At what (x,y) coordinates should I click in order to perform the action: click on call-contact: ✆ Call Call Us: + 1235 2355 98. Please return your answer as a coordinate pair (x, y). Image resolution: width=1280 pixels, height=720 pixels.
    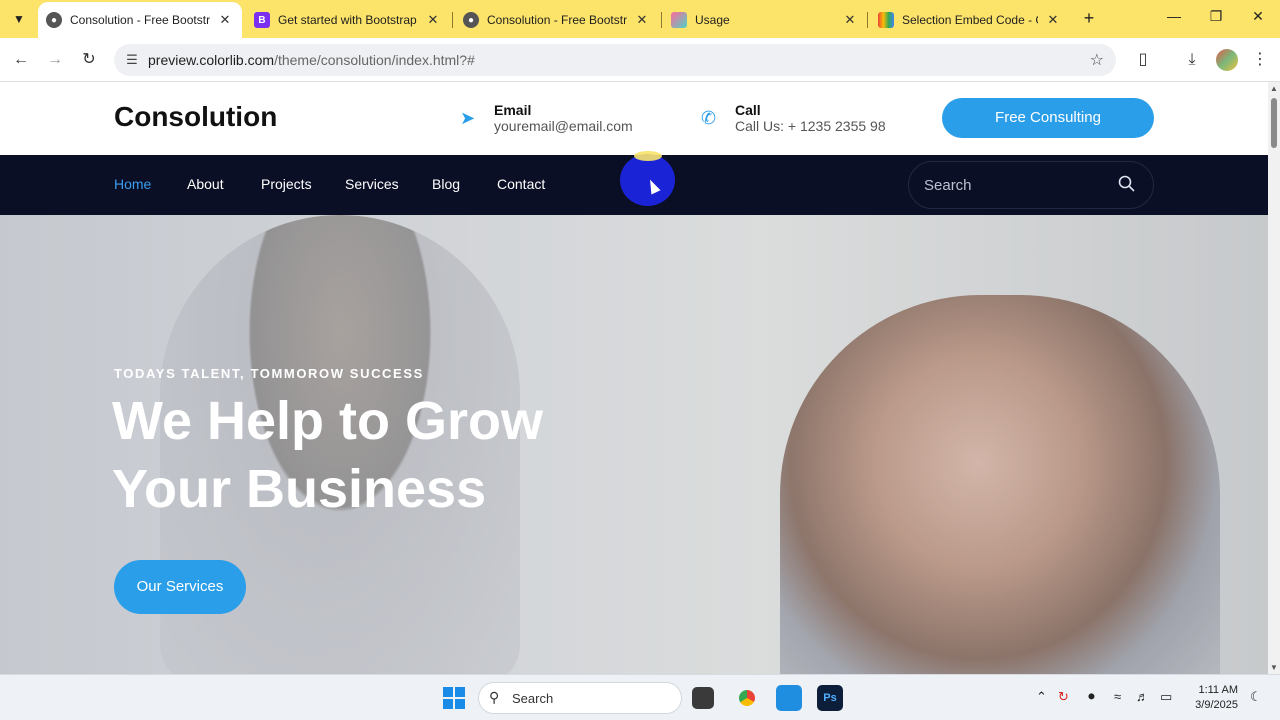
    Looking at the image, I should click on (793, 118).